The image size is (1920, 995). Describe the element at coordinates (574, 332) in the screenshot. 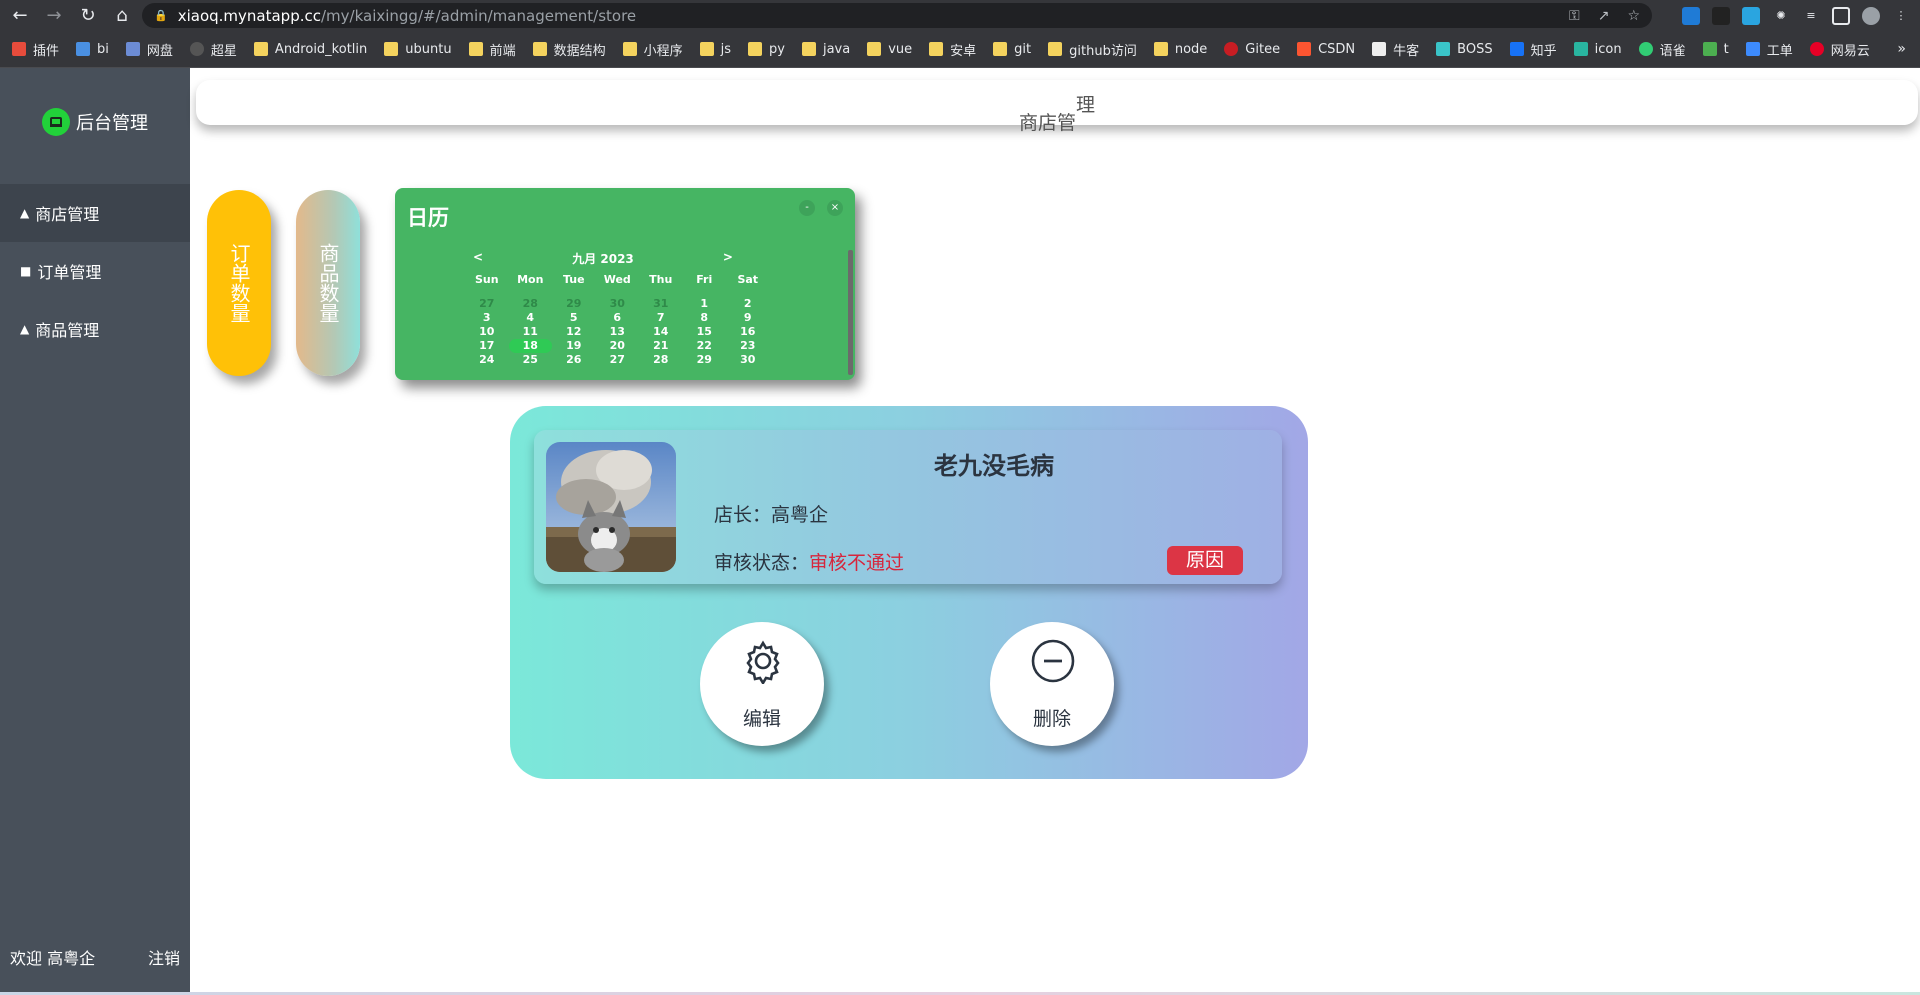

I see `calendar-day: 12` at that location.